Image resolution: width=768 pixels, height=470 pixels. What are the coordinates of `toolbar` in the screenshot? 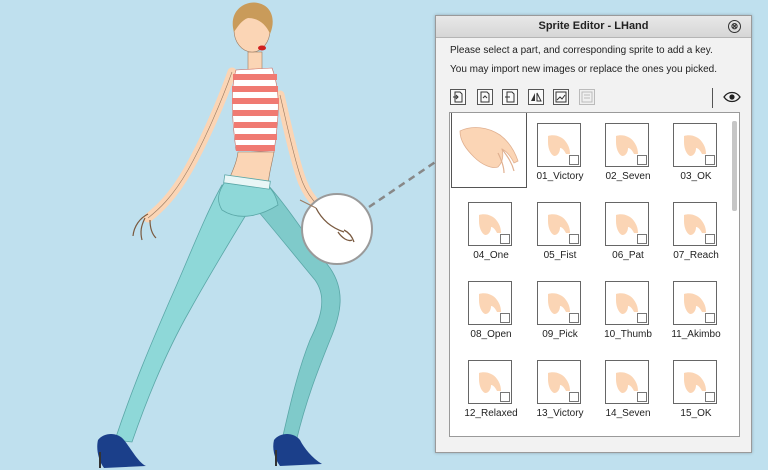 It's located at (595, 98).